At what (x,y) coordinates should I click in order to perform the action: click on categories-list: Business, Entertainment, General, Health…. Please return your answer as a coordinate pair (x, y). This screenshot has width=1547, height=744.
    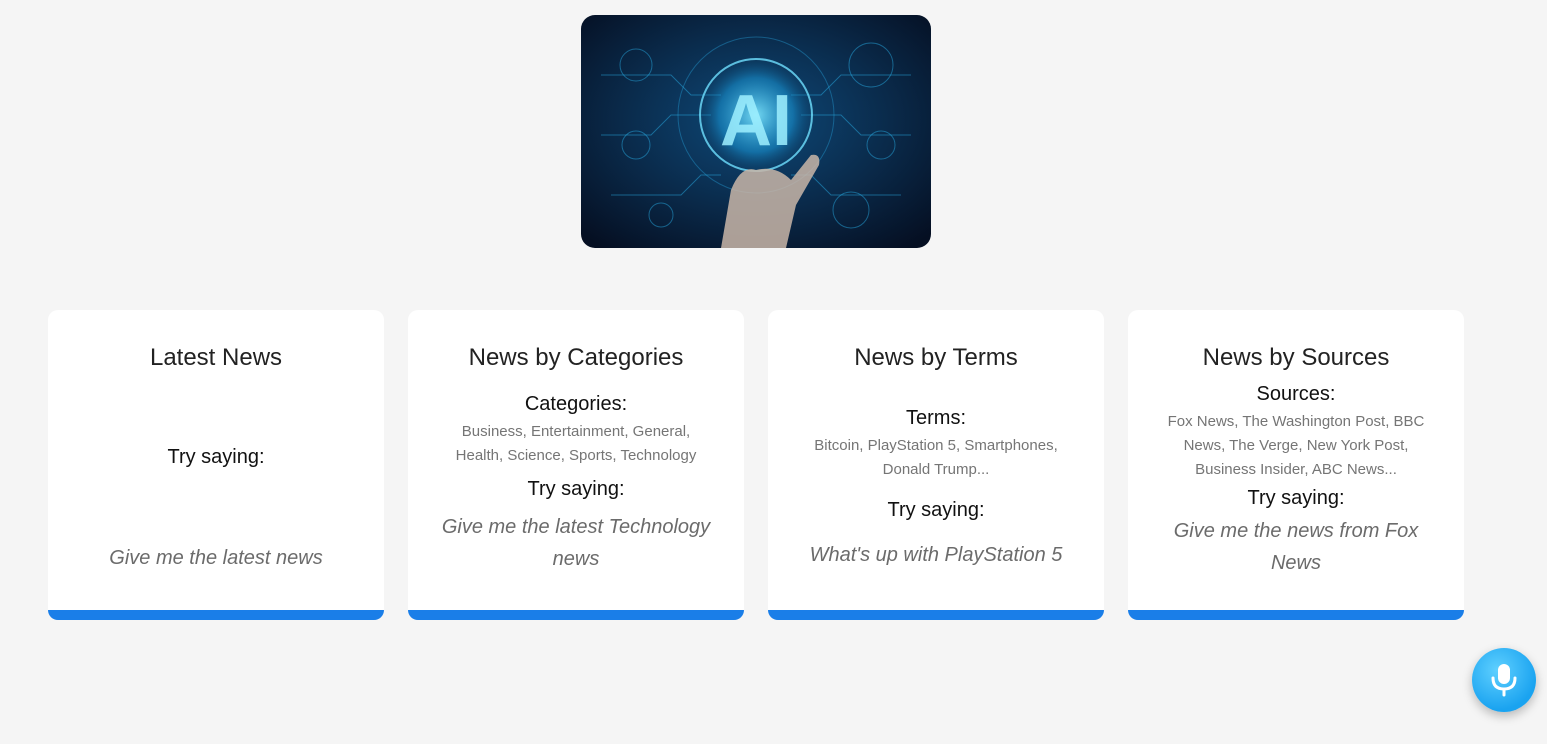
    Looking at the image, I should click on (576, 443).